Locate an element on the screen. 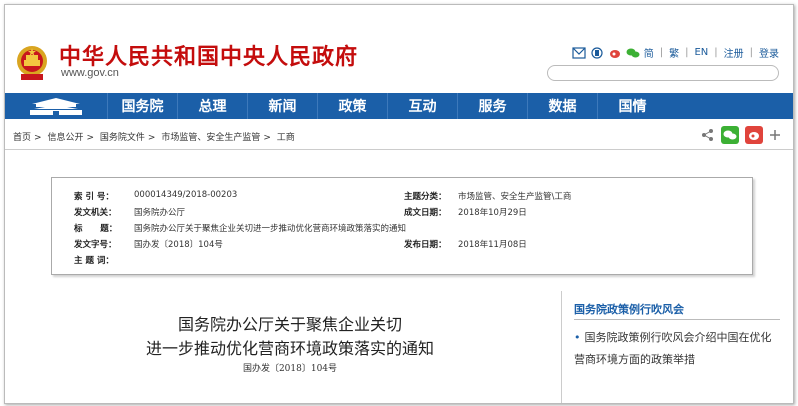  share-bar is located at coordinates (741, 135).